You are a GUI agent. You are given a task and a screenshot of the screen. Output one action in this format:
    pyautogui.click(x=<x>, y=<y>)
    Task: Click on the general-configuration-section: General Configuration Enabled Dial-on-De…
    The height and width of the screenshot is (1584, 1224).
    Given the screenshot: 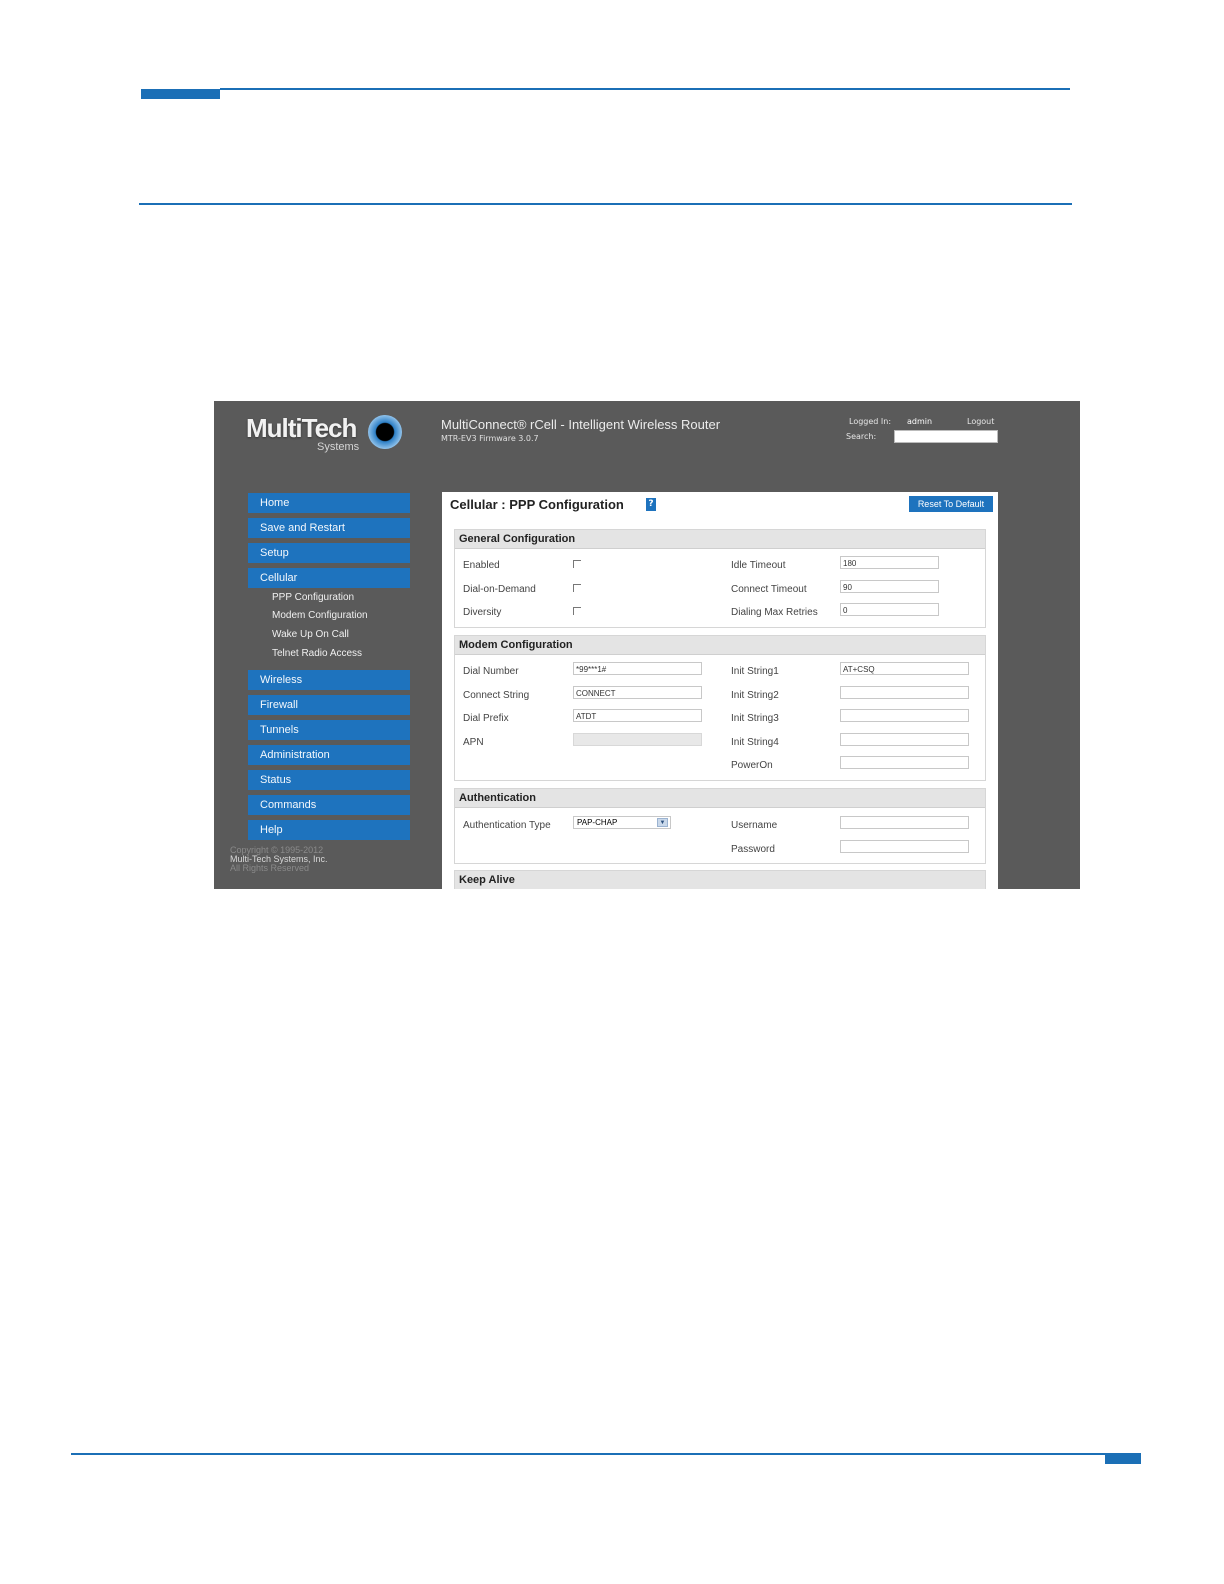 What is the action you would take?
    pyautogui.click(x=720, y=578)
    